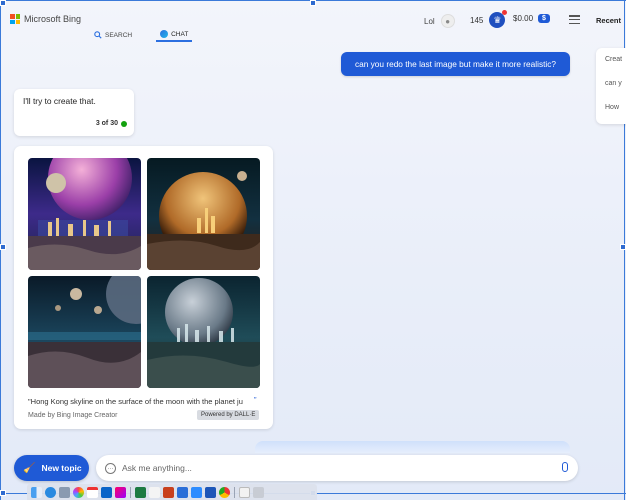  Describe the element at coordinates (196, 492) in the screenshot. I see `zoom-icon` at that location.